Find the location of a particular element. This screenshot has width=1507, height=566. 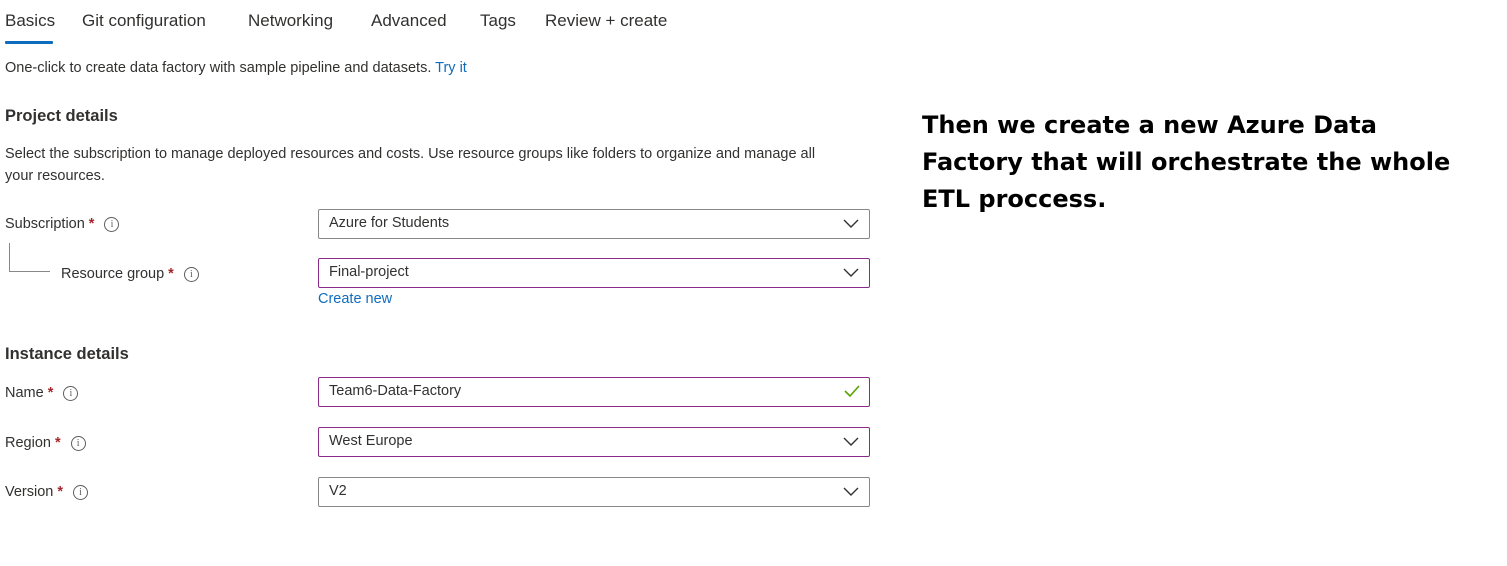

resource-group-value: Final-project is located at coordinates (369, 272).